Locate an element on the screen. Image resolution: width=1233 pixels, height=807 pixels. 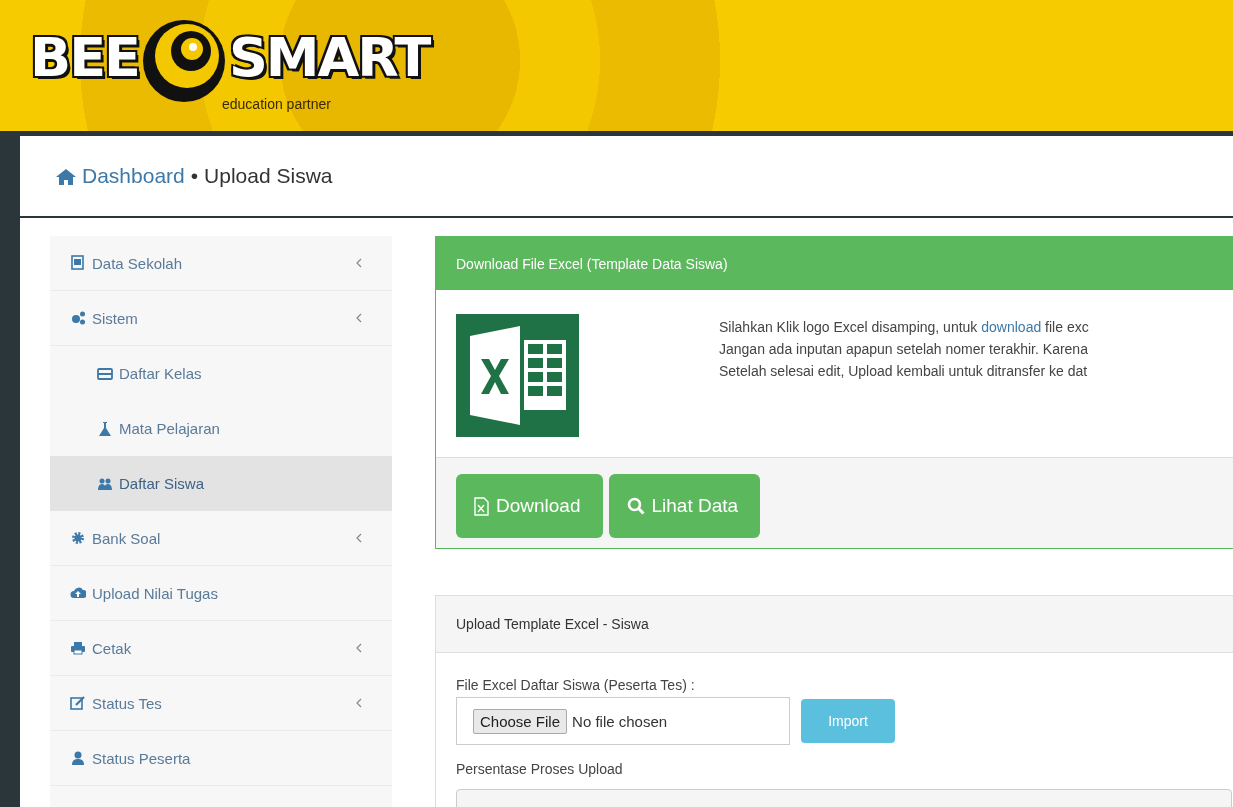
tagline: education partner is located at coordinates (276, 104).